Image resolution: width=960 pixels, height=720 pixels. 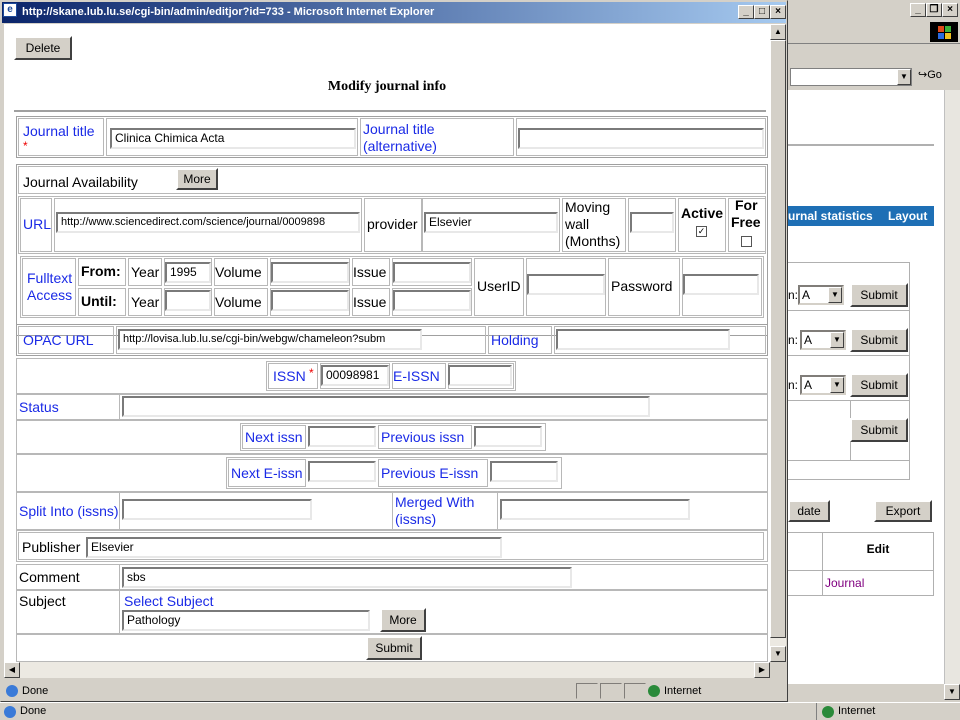 I want to click on password-input, so click(x=721, y=284).